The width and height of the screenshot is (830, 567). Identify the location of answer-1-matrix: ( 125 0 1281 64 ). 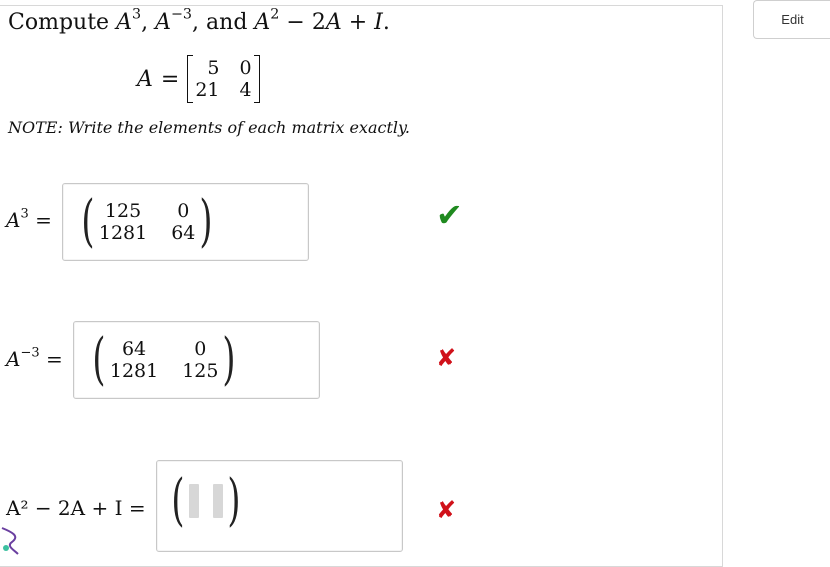
(147, 221).